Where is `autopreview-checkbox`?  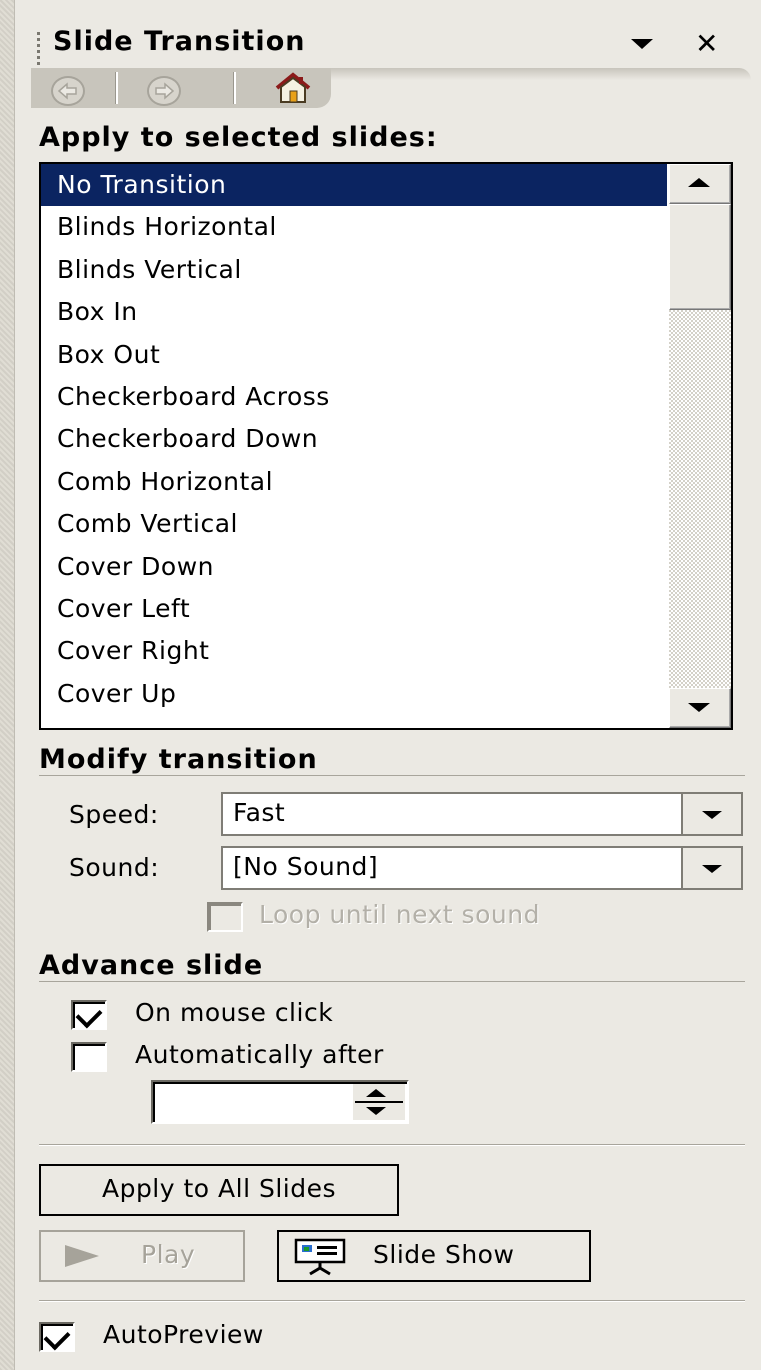
autopreview-checkbox is located at coordinates (57, 1337).